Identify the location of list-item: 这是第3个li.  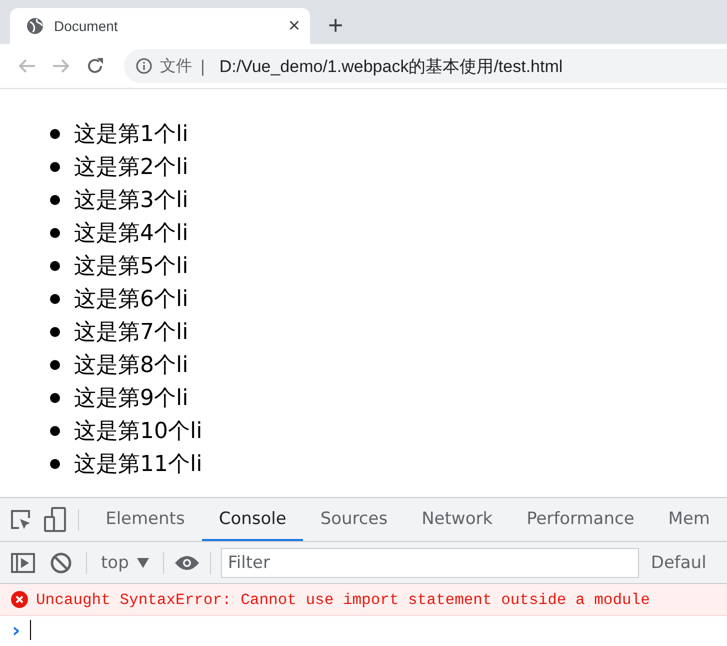
(131, 200).